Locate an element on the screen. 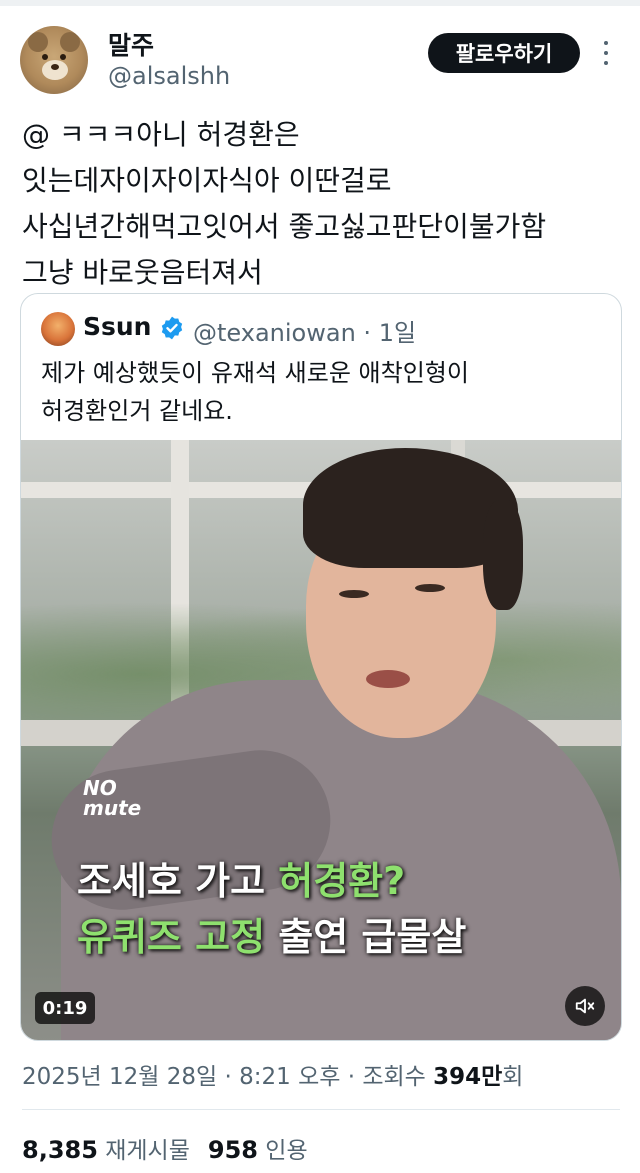  mute-button is located at coordinates (585, 1006).